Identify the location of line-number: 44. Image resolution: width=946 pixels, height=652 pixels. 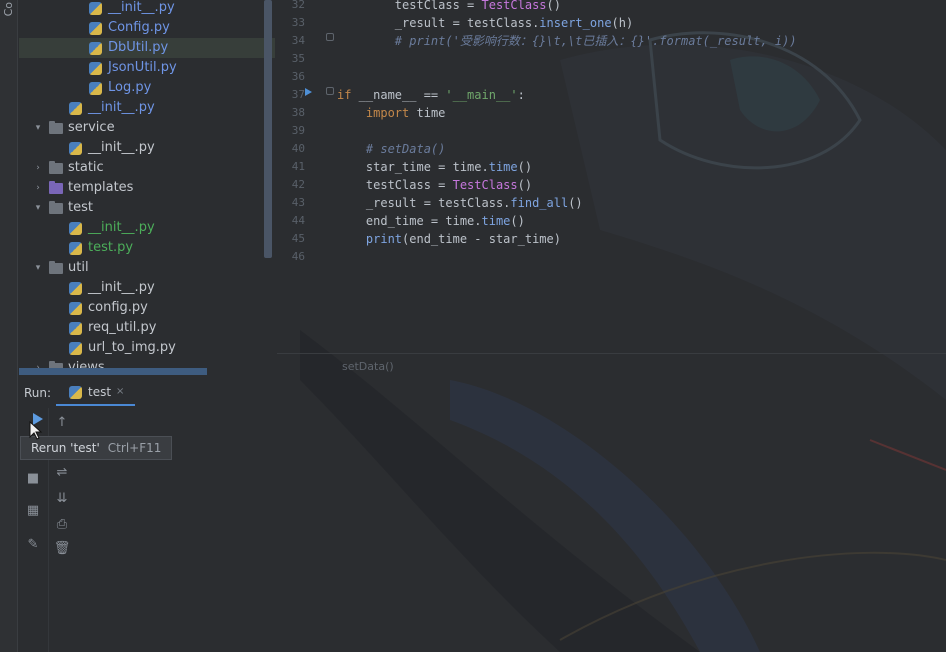
(298, 220).